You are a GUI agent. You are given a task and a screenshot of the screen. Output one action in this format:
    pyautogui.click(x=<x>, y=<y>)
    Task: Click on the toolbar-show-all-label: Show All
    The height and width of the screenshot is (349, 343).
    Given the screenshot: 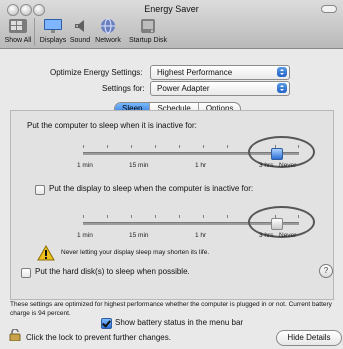 What is the action you would take?
    pyautogui.click(x=18, y=40)
    